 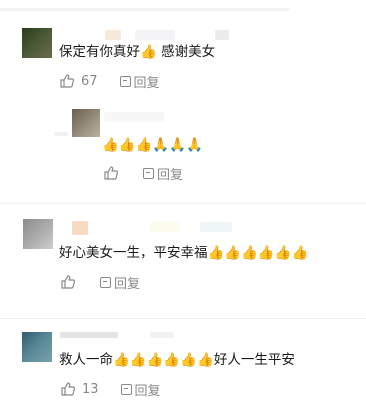 I want to click on comment-text: 好心美女一生，平安幸福👍👍👍👍👍👍, so click(x=184, y=253).